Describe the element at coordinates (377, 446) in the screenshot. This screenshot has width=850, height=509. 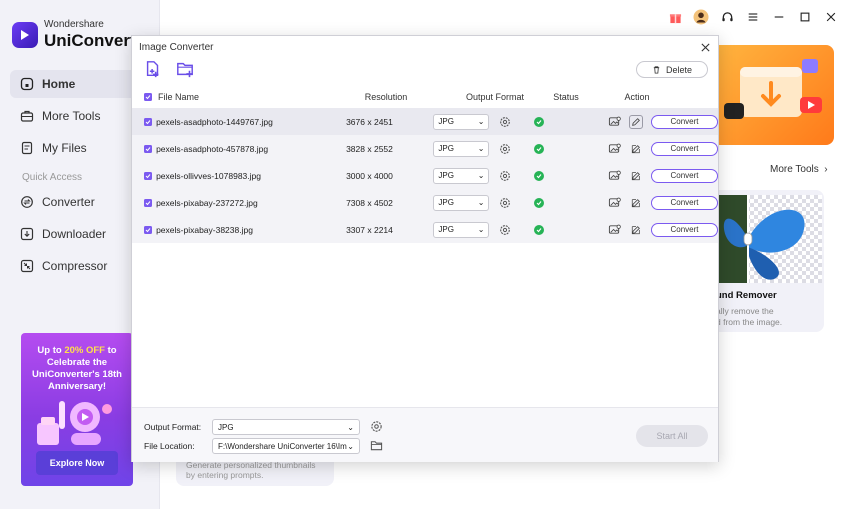
I see `folder-icon` at that location.